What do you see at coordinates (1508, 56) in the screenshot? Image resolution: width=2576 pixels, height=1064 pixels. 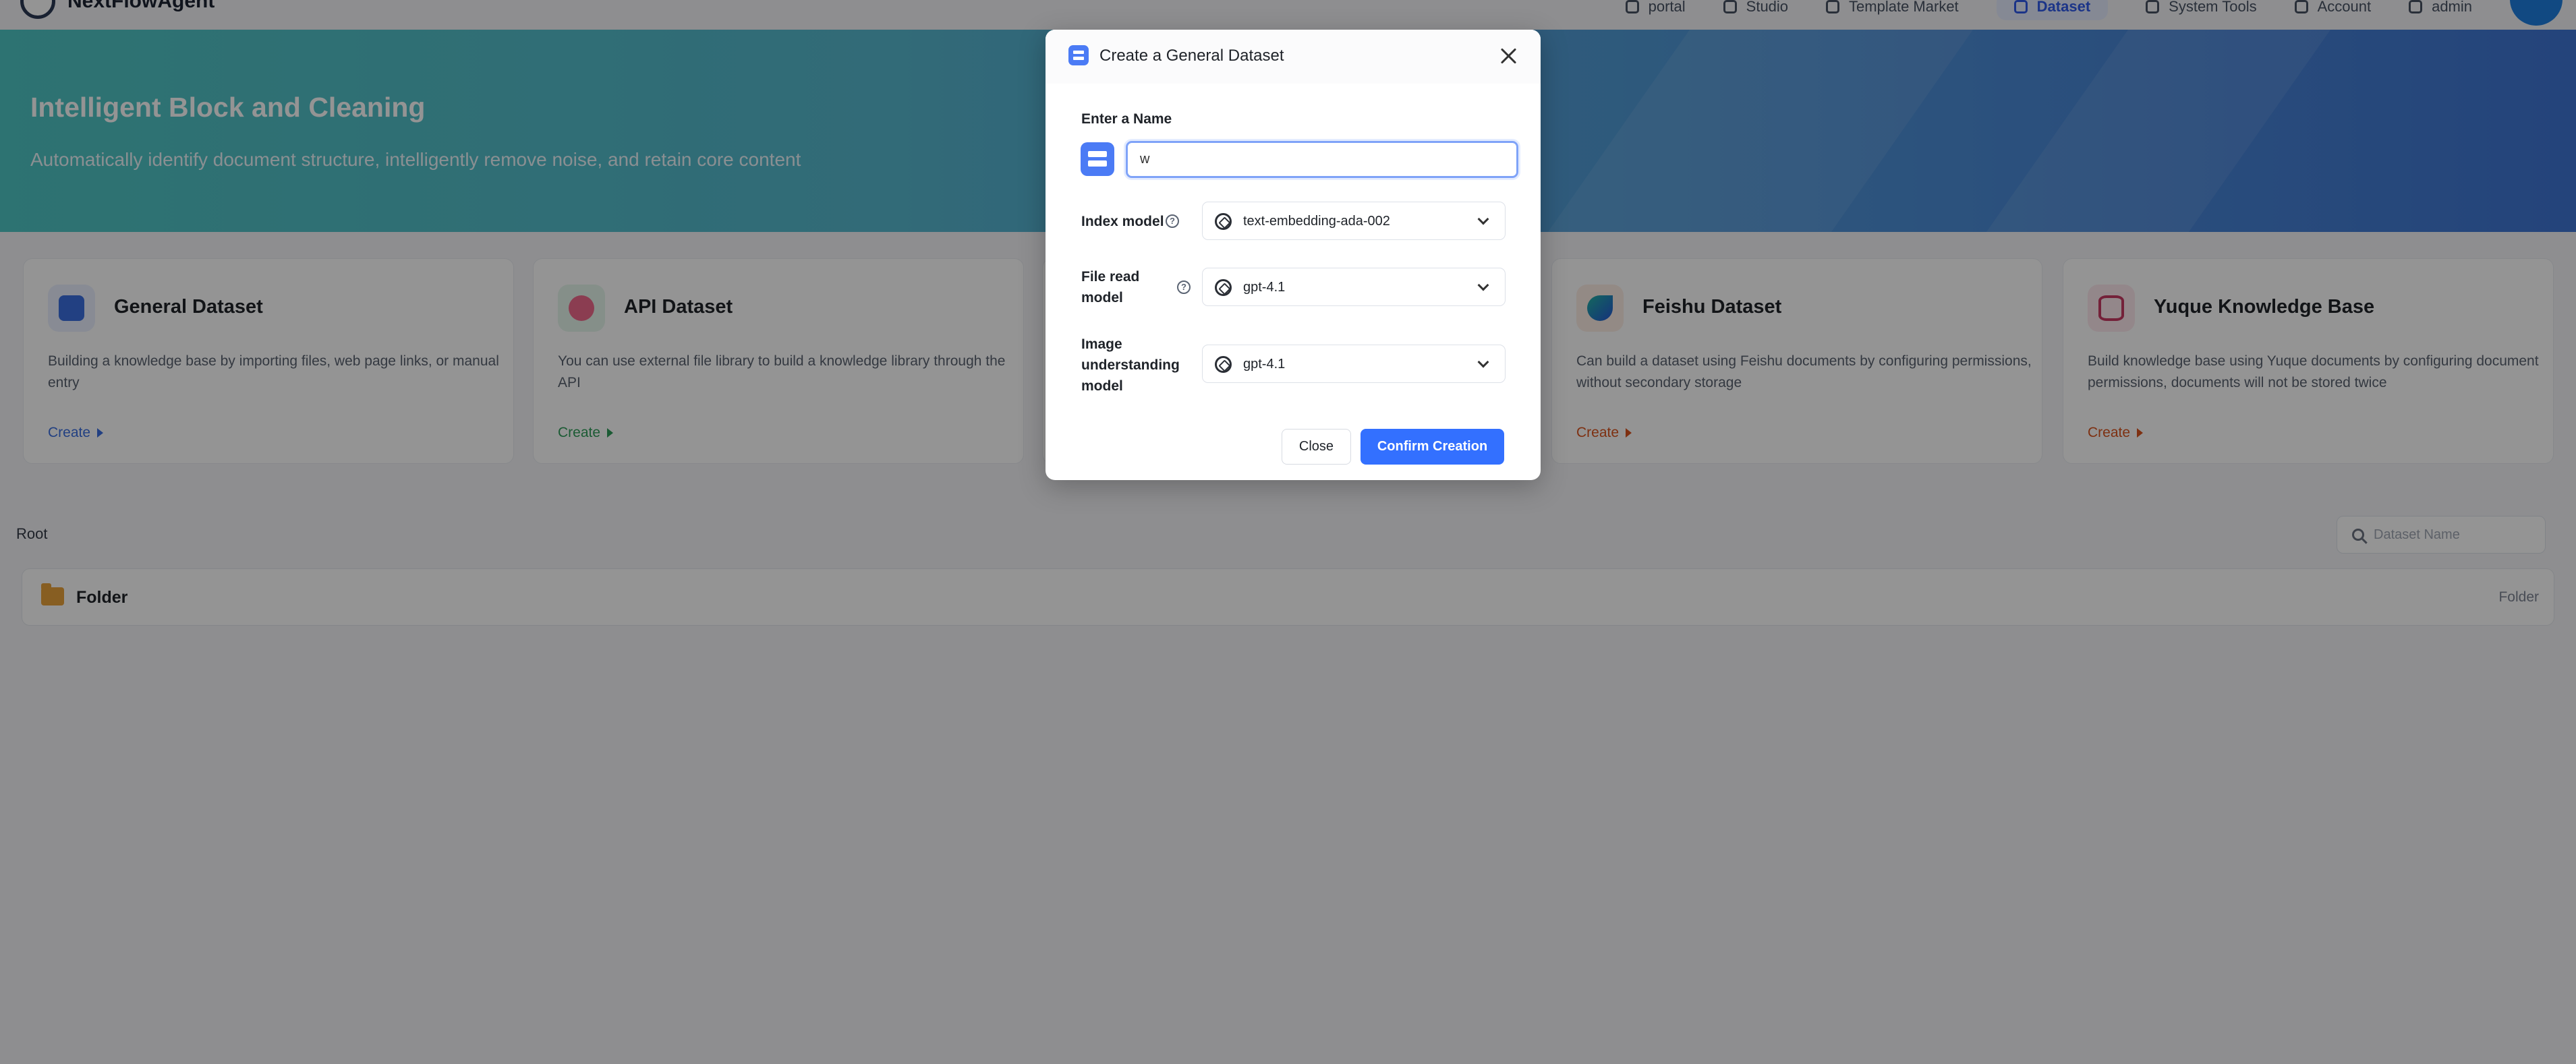 I see `close-icon` at bounding box center [1508, 56].